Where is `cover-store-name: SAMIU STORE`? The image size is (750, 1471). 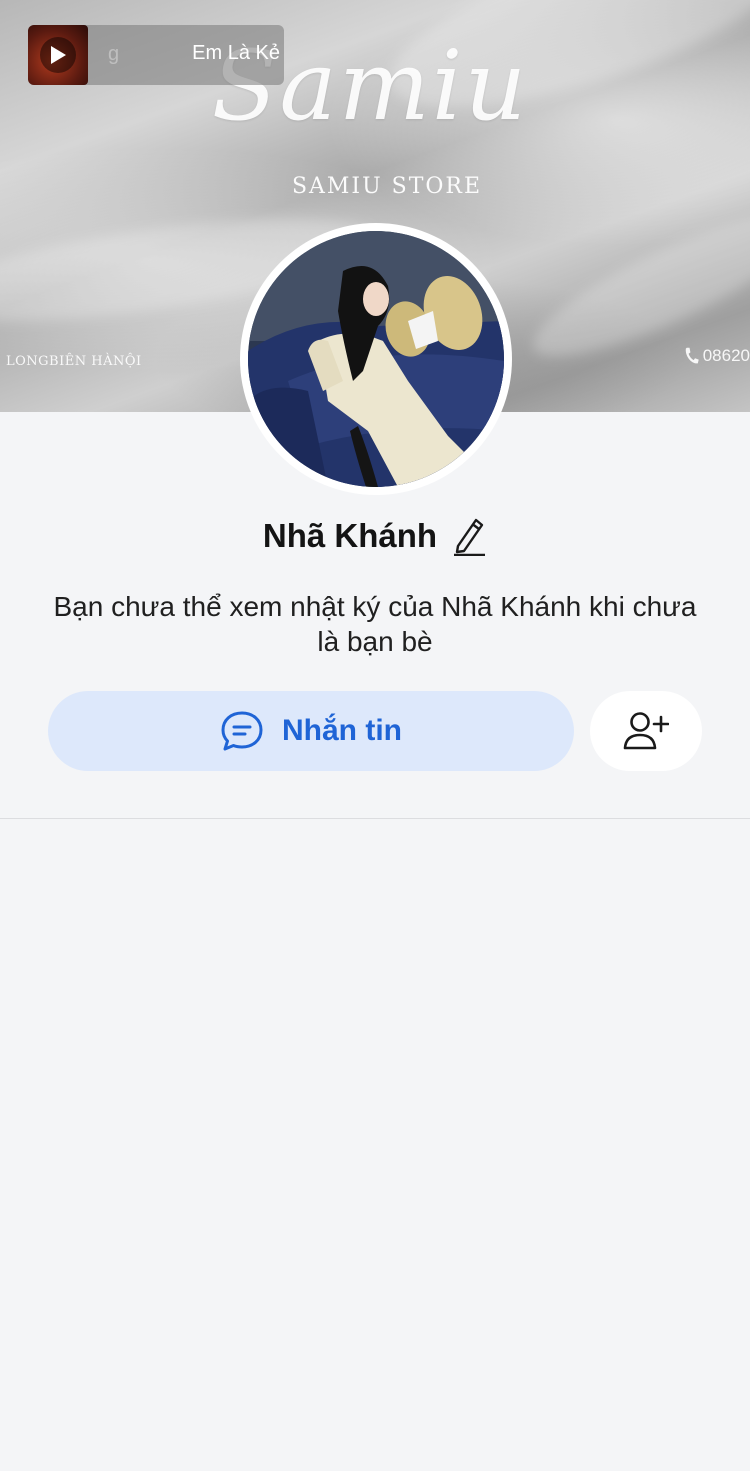 cover-store-name: SAMIU STORE is located at coordinates (387, 186).